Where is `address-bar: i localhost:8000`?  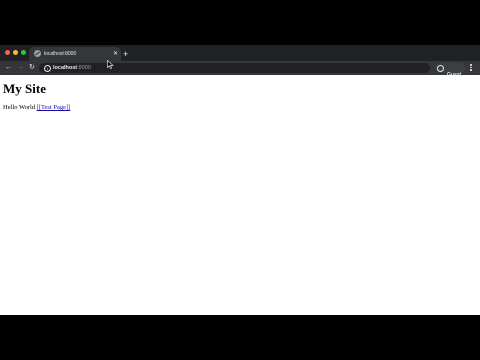 address-bar: i localhost:8000 is located at coordinates (234, 68).